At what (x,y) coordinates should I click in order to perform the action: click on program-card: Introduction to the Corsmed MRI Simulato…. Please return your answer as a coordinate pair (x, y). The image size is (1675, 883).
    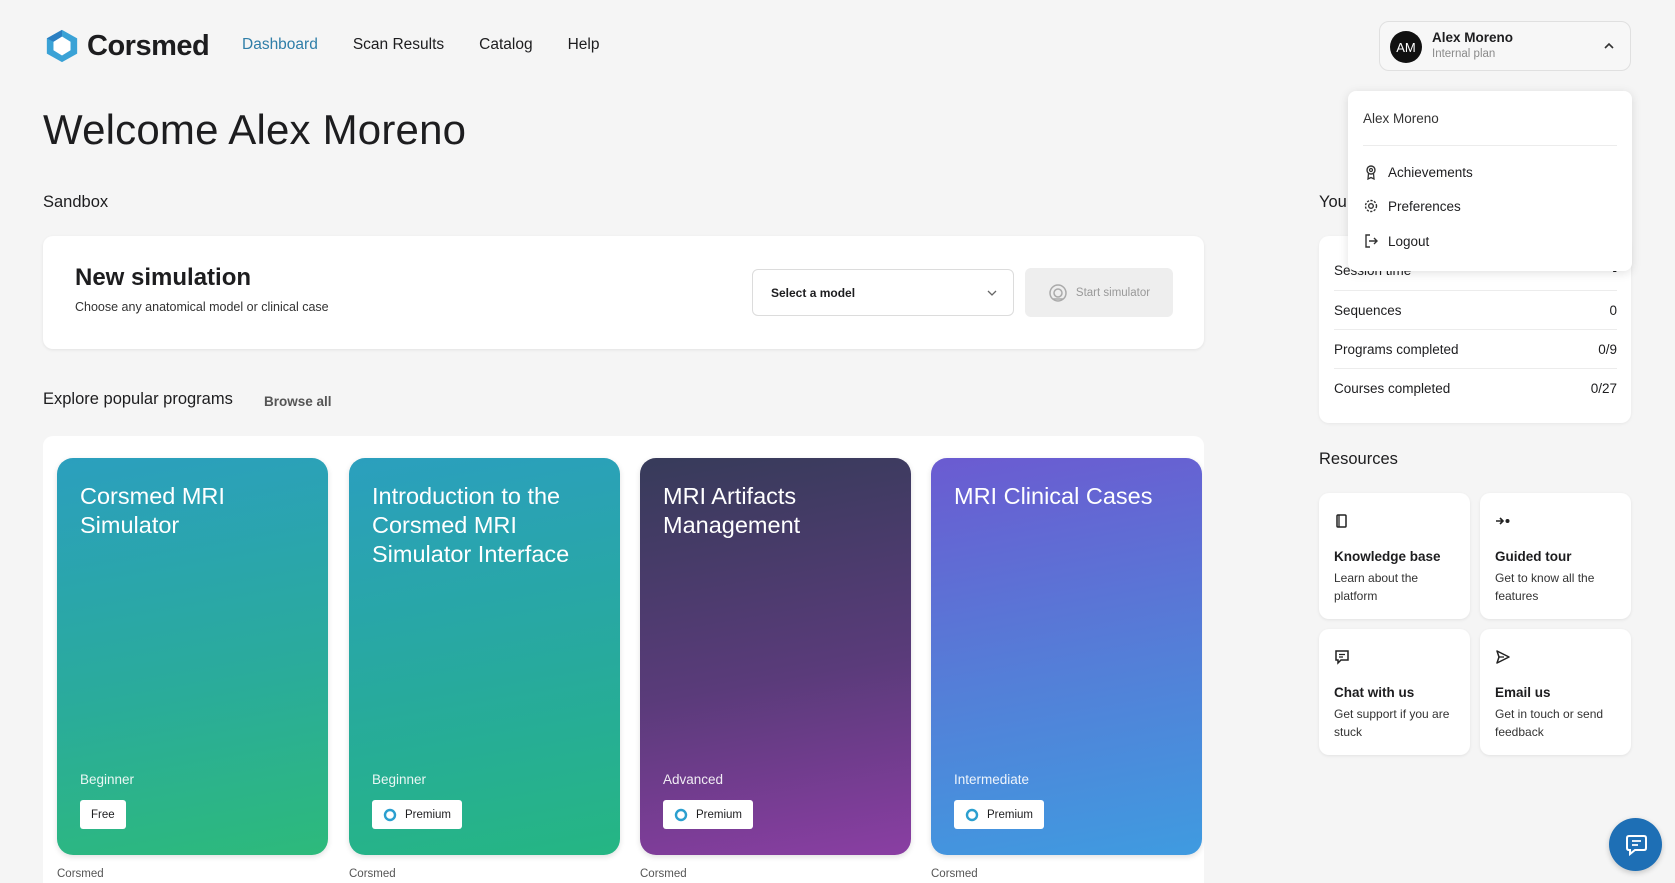
    Looking at the image, I should click on (484, 656).